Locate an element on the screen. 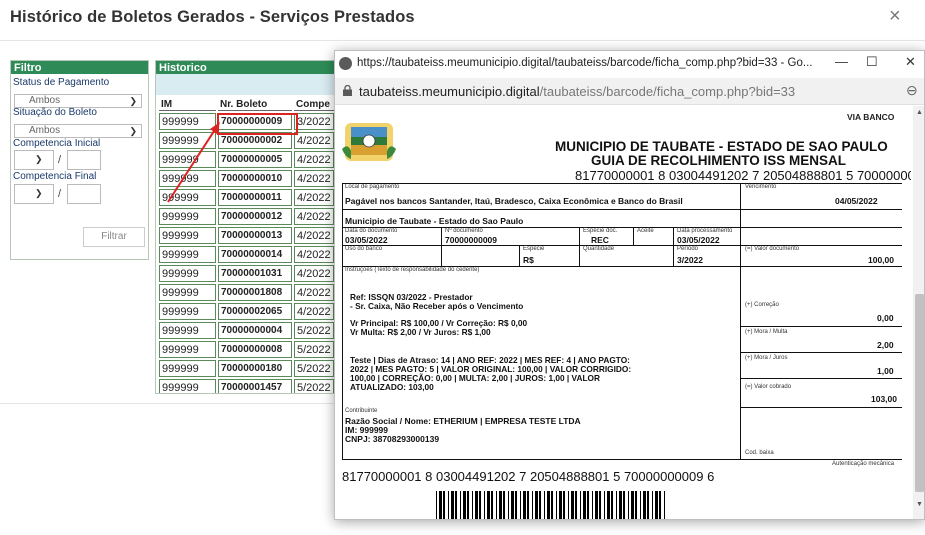 Image resolution: width=925 pixels, height=535 pixels. url-host: taubateiss.meumunicipio.digital is located at coordinates (449, 91).